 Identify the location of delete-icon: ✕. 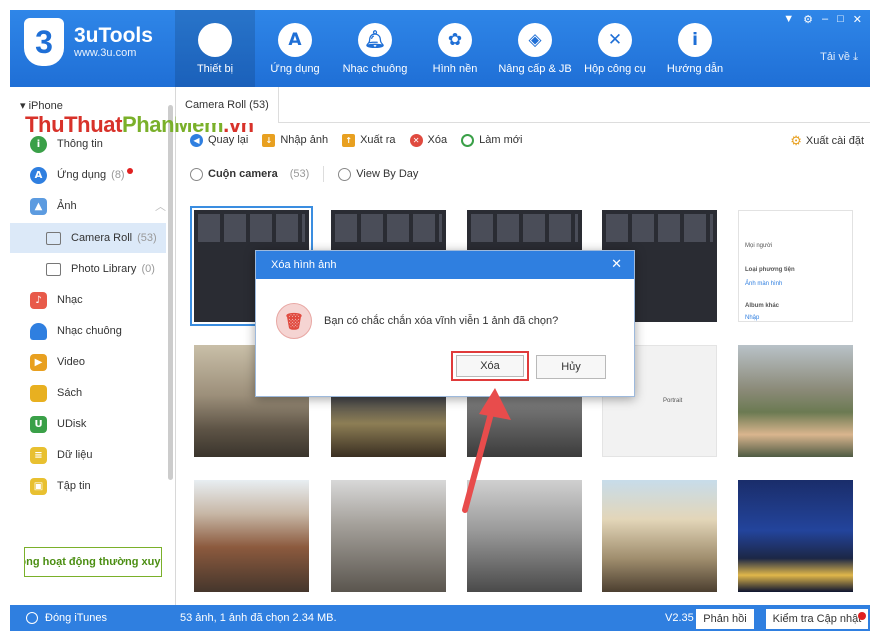
(416, 140).